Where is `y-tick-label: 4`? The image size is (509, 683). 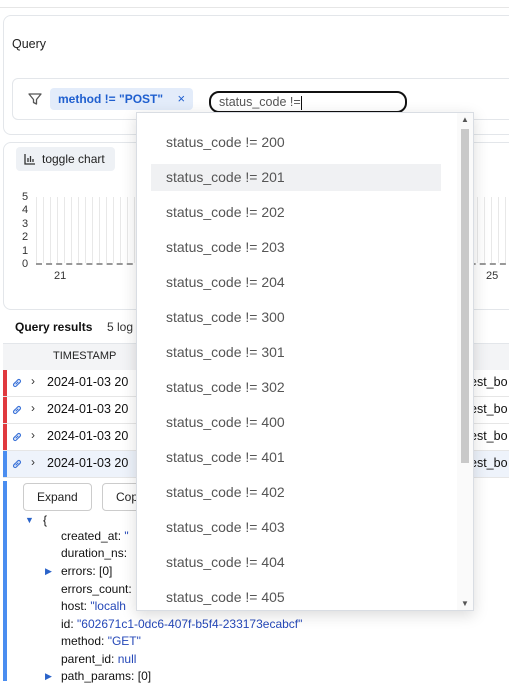 y-tick-label: 4 is located at coordinates (25, 210).